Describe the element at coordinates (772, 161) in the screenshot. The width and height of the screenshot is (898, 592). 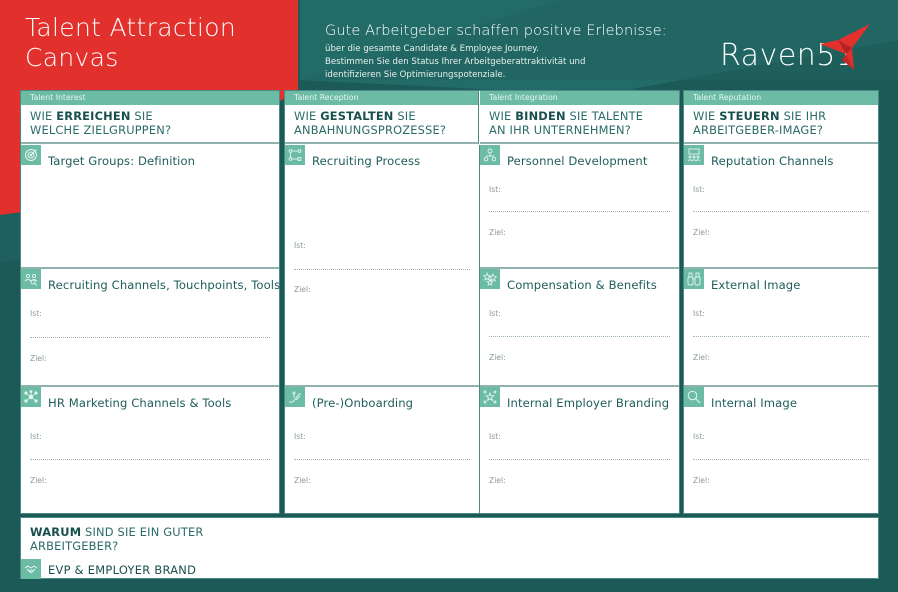
I see `cell-title: Reputation Channels` at that location.